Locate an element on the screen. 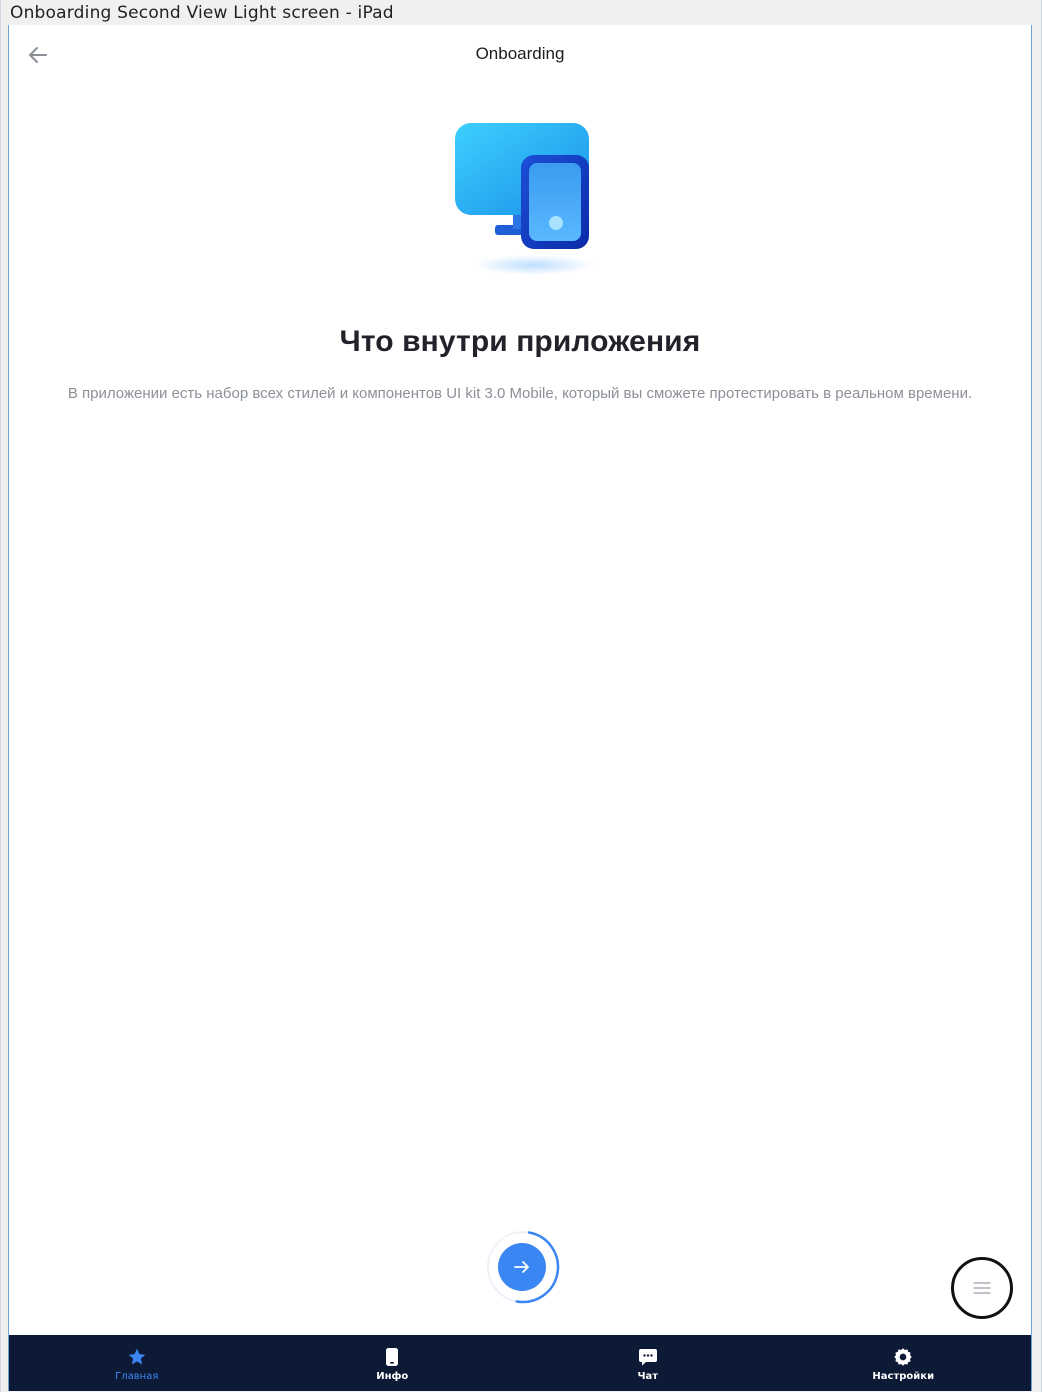 The image size is (1042, 1392). menu-icon is located at coordinates (982, 1288).